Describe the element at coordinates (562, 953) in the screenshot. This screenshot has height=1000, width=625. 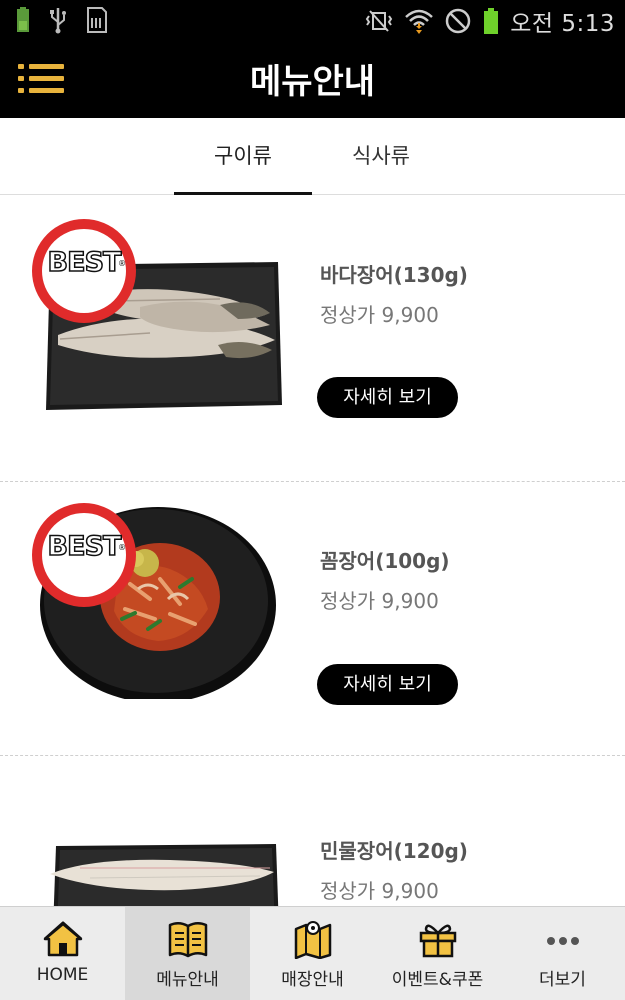
I see `nav-more: 더보기` at that location.